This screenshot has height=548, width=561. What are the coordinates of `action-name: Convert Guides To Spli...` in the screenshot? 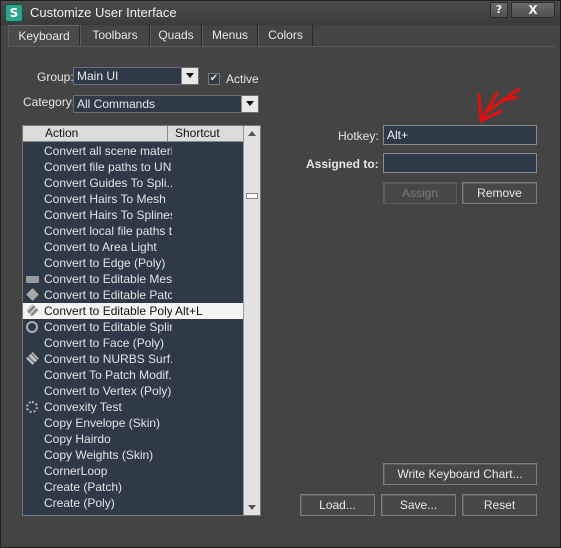 It's located at (108, 183).